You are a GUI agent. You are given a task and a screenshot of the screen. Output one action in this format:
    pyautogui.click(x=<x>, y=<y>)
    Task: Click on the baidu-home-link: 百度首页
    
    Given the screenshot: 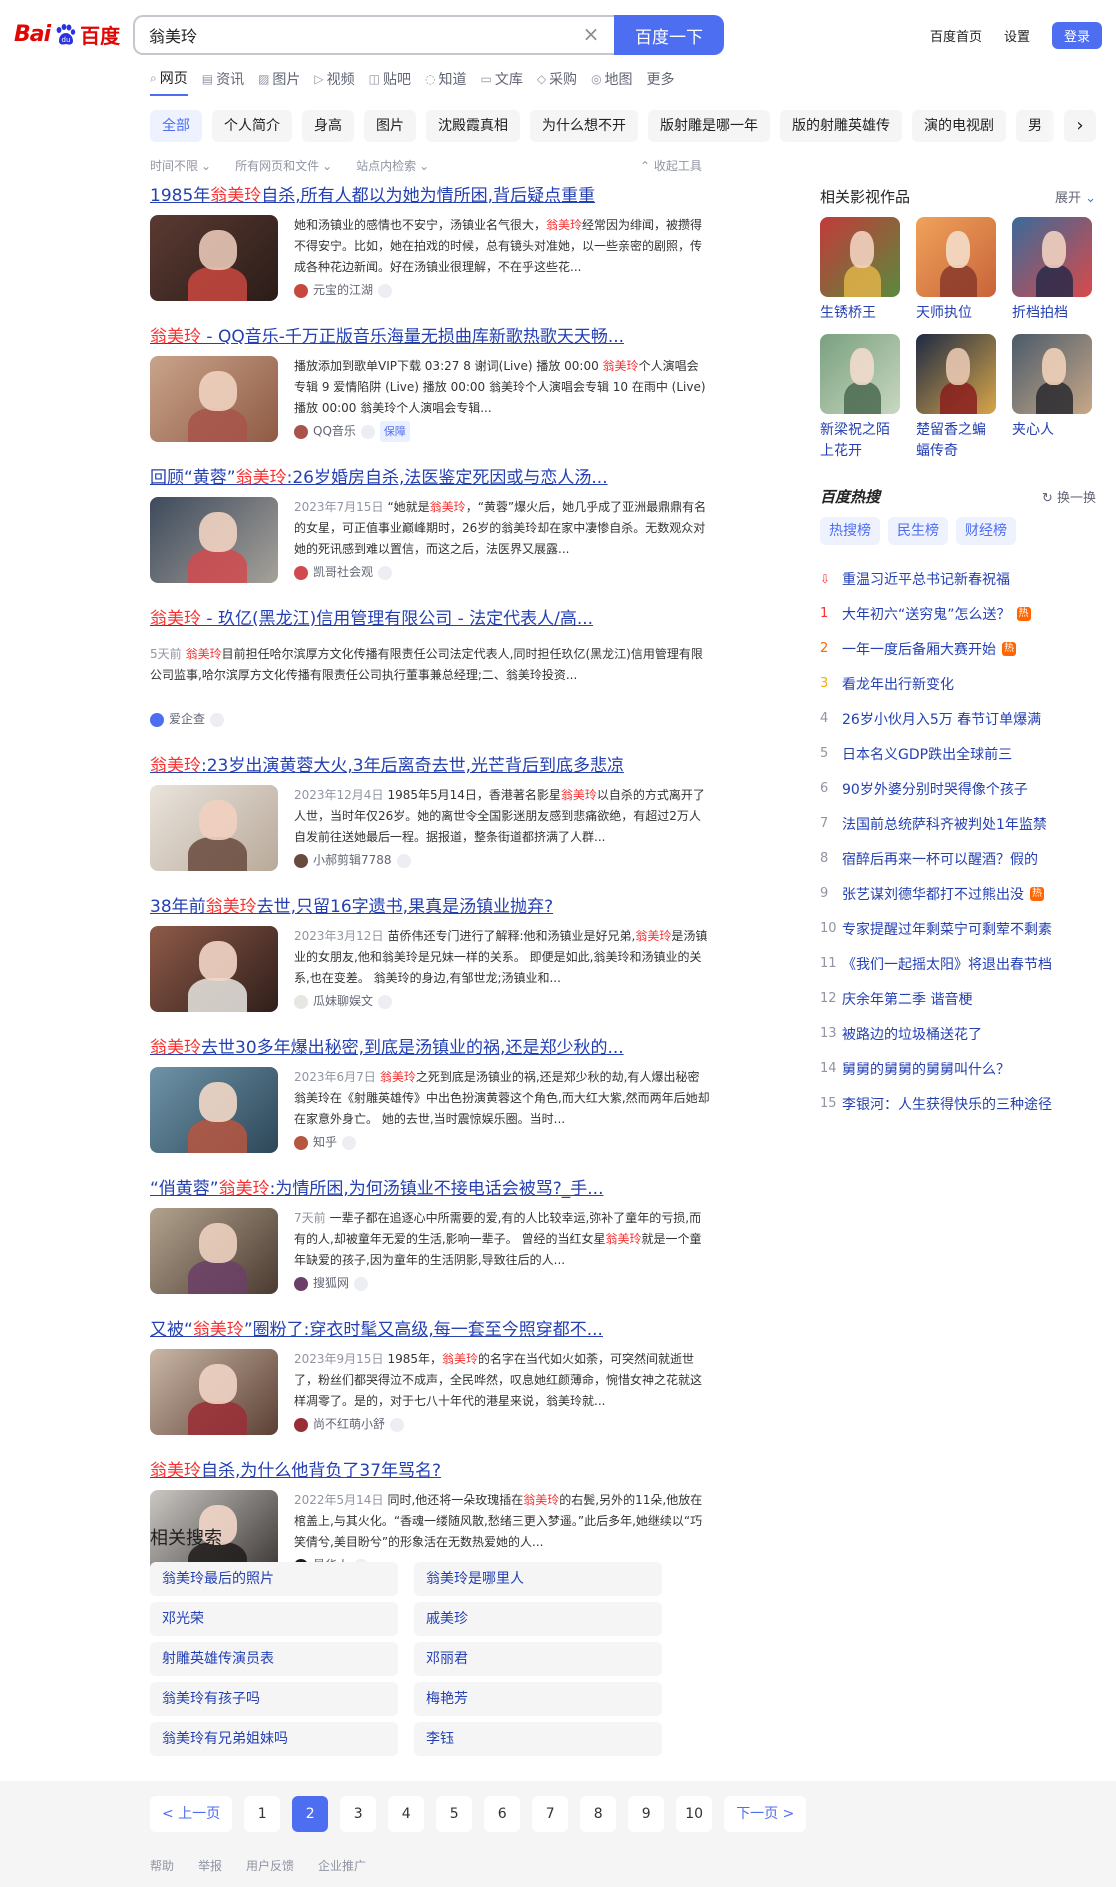 What is the action you would take?
    pyautogui.click(x=956, y=35)
    